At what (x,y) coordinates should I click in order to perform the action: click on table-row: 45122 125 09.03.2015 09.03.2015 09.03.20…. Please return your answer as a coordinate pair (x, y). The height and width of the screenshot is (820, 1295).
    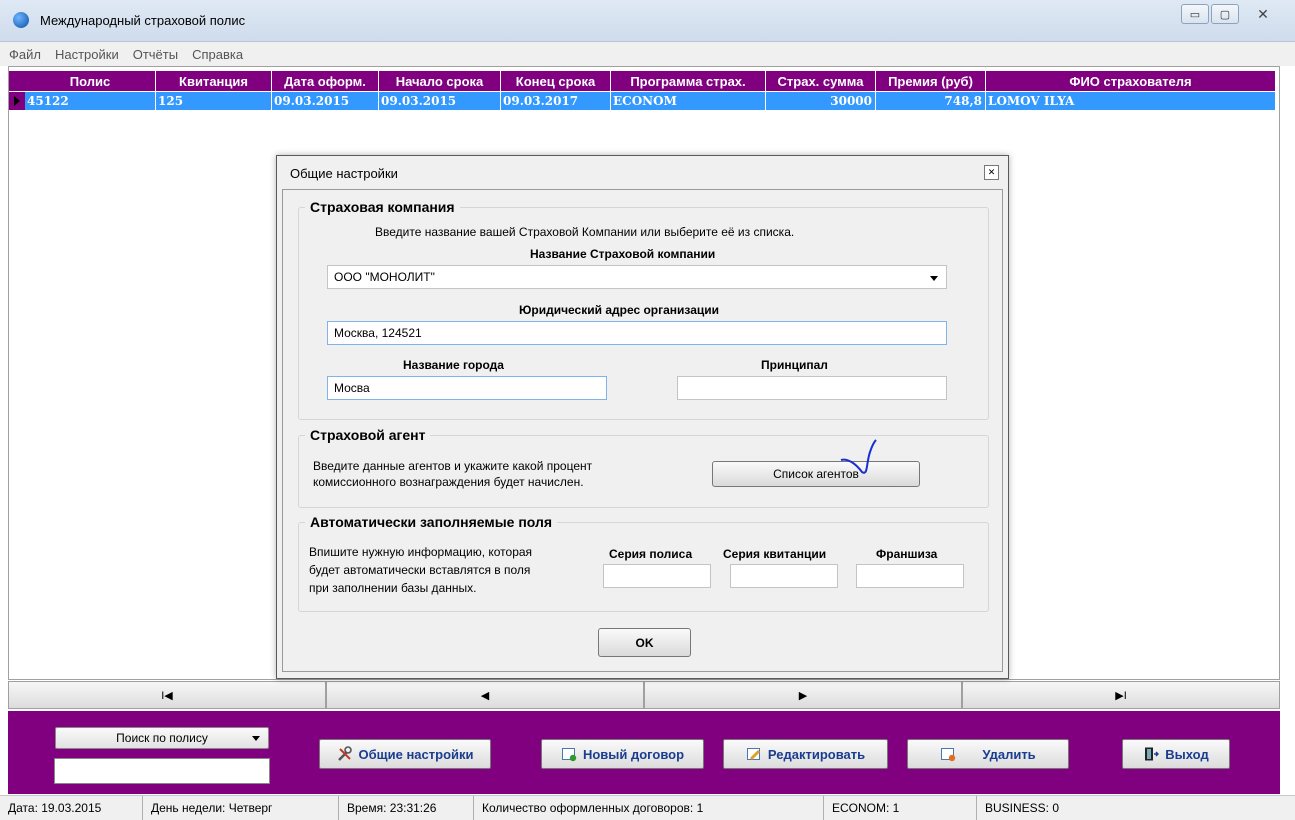
    Looking at the image, I should click on (642, 101).